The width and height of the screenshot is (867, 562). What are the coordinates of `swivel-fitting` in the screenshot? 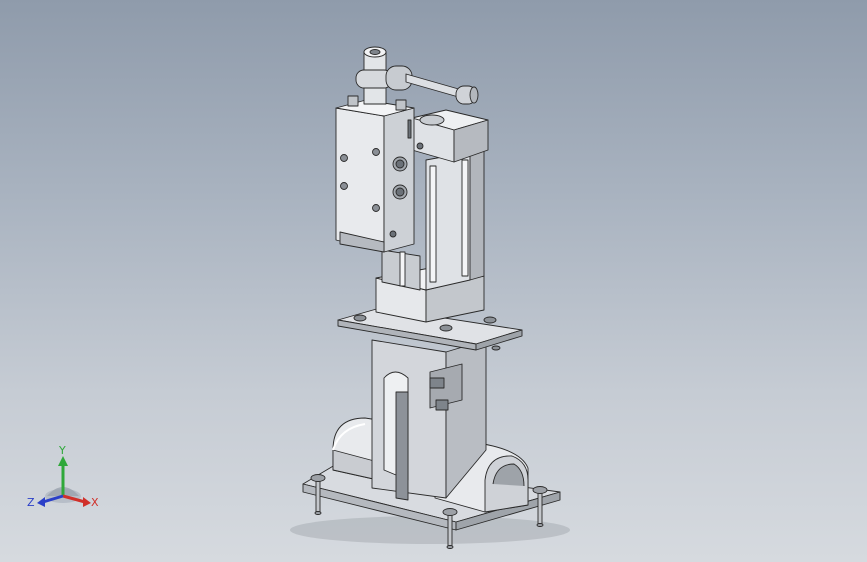 It's located at (384, 75).